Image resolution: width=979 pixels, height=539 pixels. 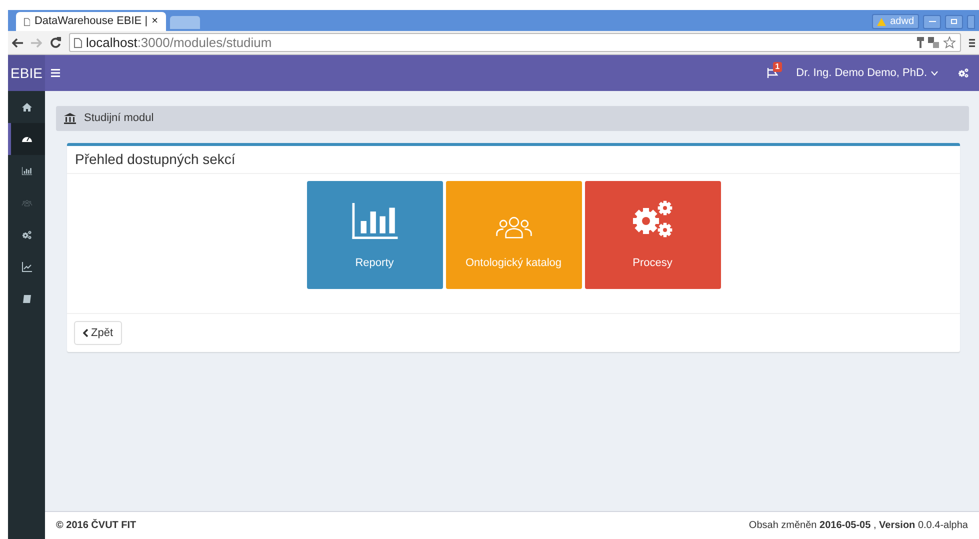 What do you see at coordinates (55, 42) in the screenshot?
I see `reload-icon` at bounding box center [55, 42].